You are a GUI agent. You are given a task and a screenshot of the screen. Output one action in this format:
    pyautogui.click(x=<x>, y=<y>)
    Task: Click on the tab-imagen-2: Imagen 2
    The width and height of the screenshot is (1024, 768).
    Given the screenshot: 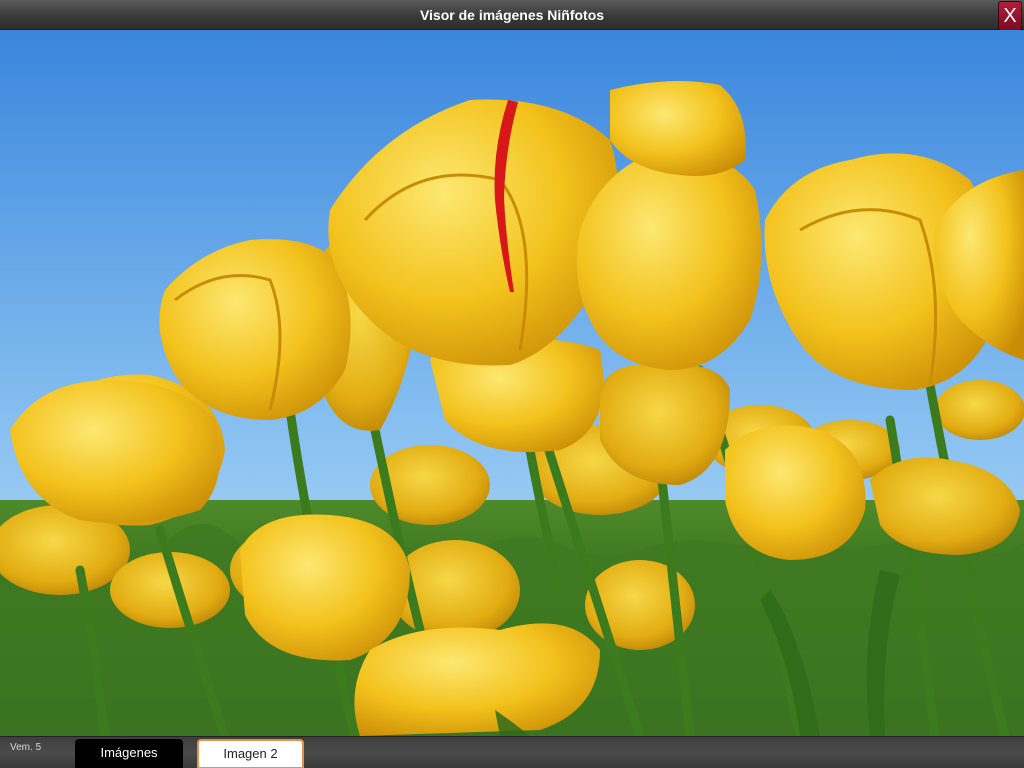 What is the action you would take?
    pyautogui.click(x=250, y=753)
    